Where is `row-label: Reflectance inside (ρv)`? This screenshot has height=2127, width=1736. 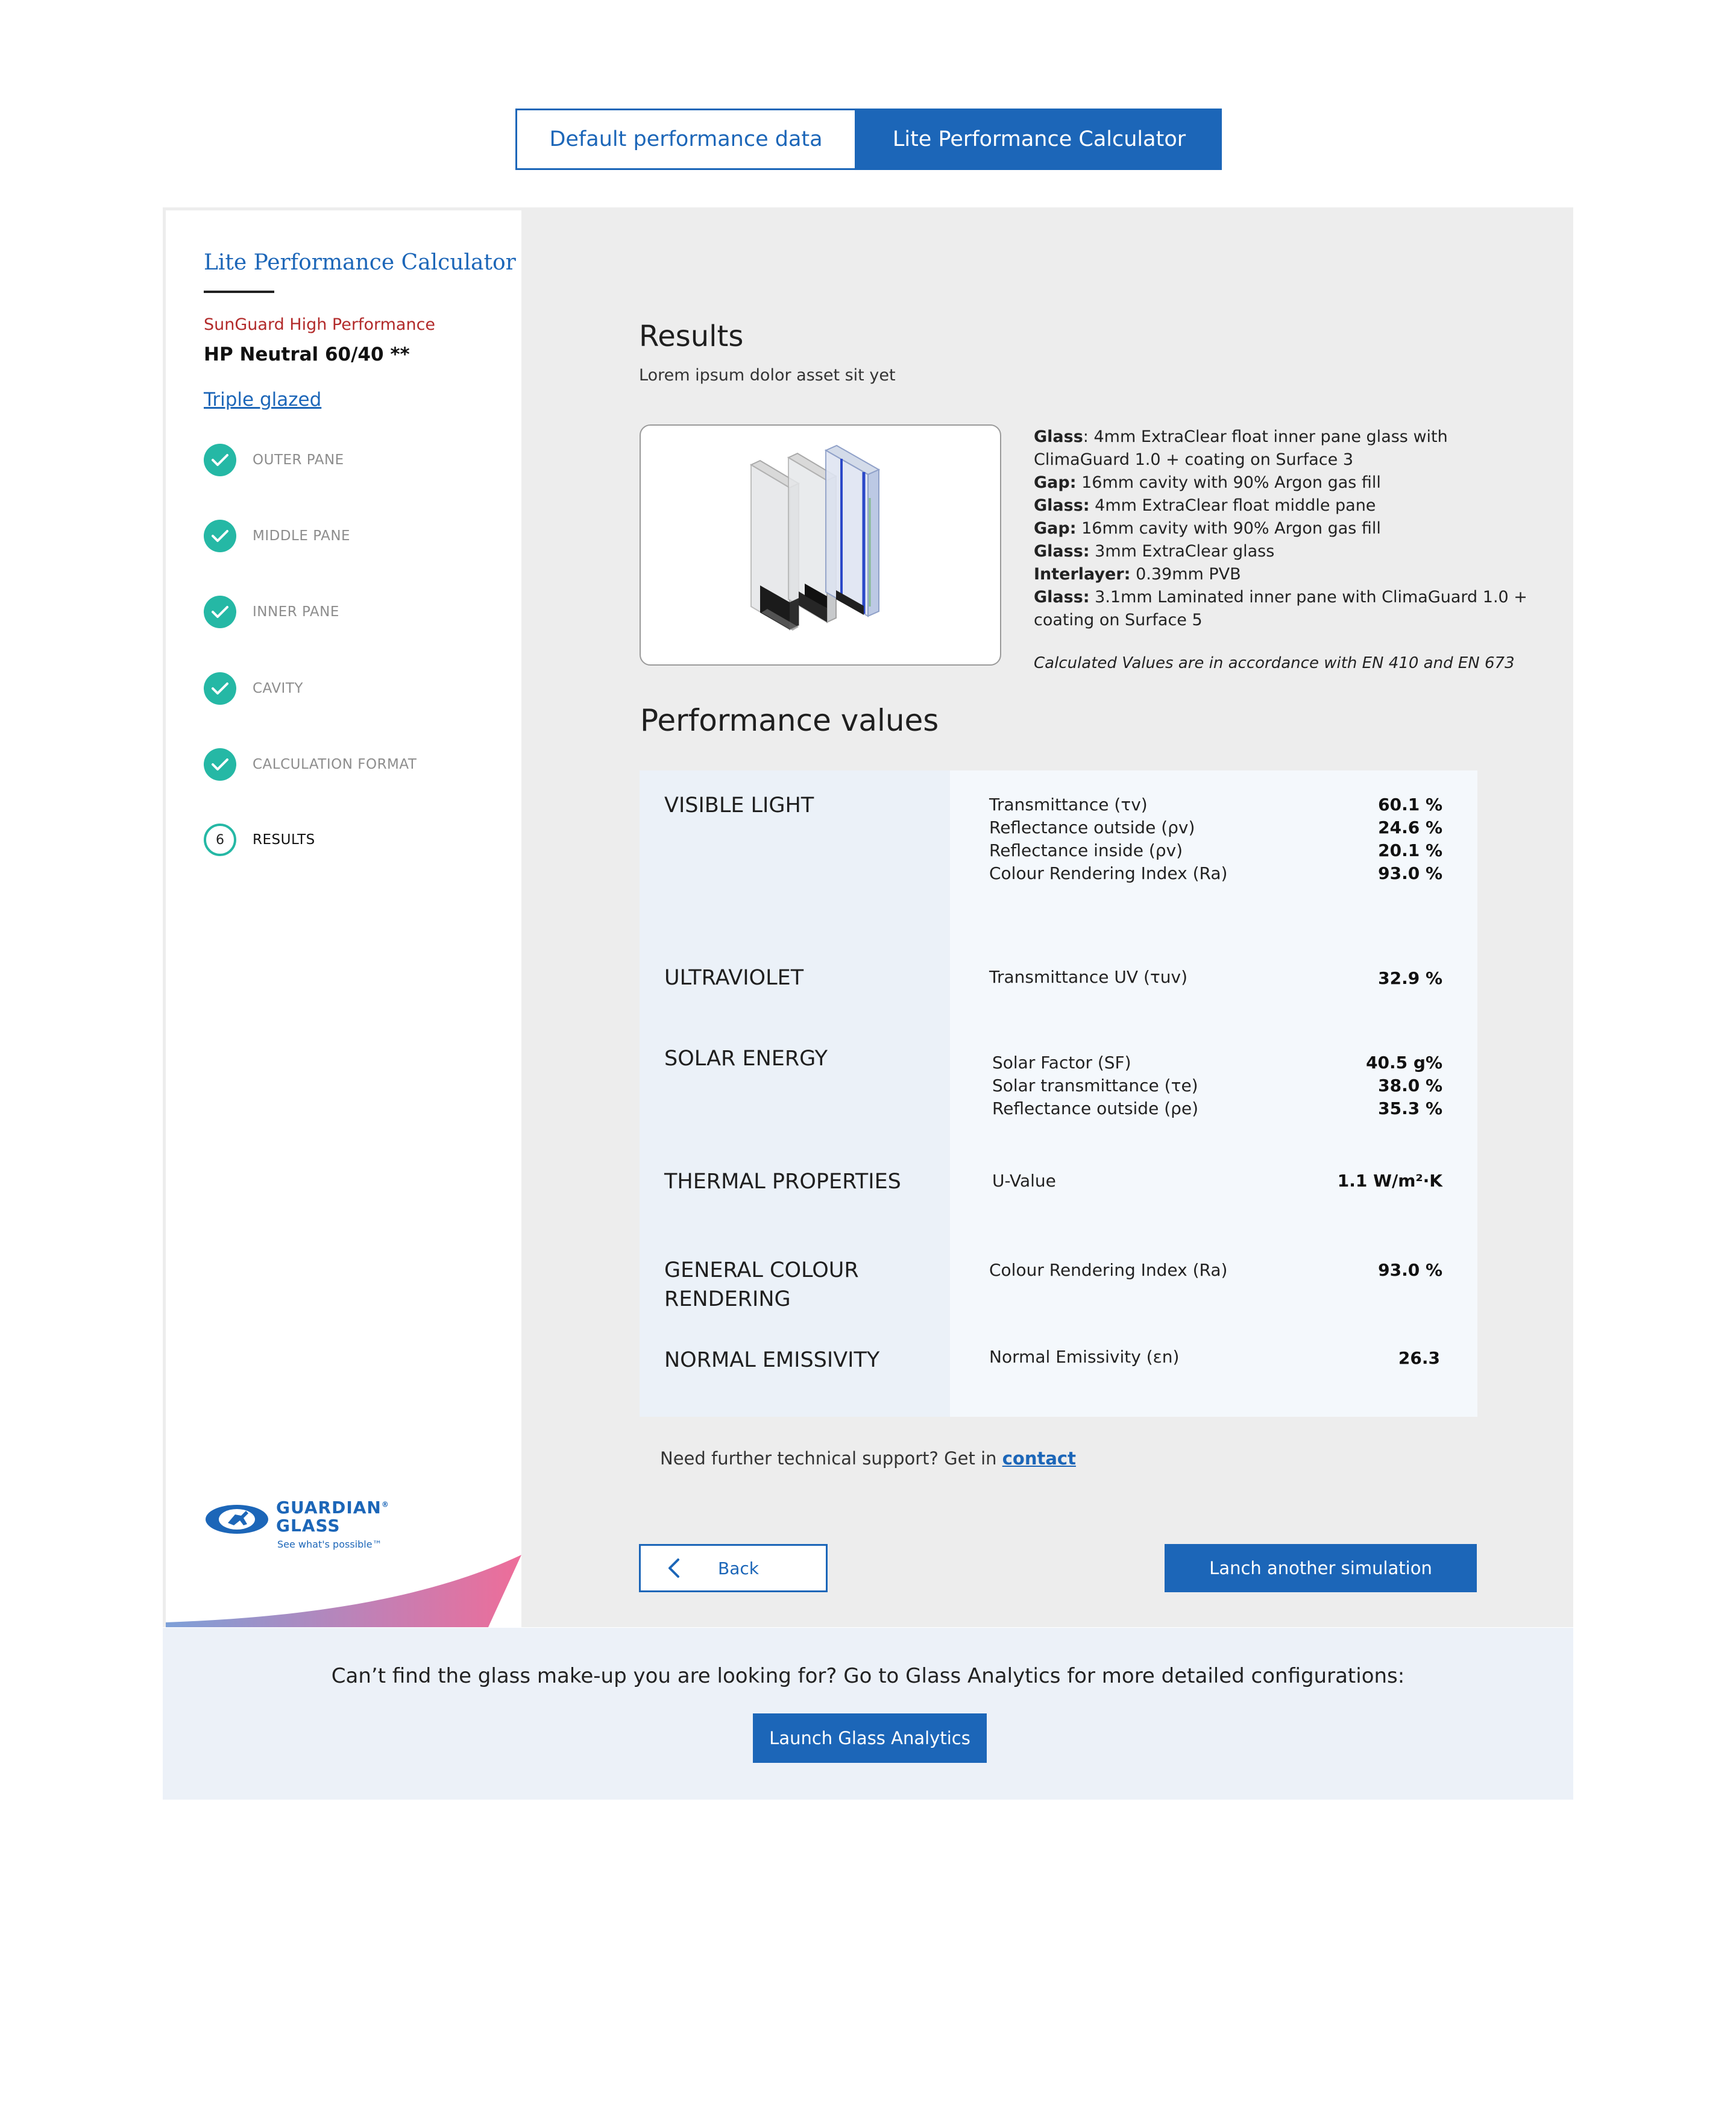
row-label: Reflectance inside (ρv) is located at coordinates (1086, 850).